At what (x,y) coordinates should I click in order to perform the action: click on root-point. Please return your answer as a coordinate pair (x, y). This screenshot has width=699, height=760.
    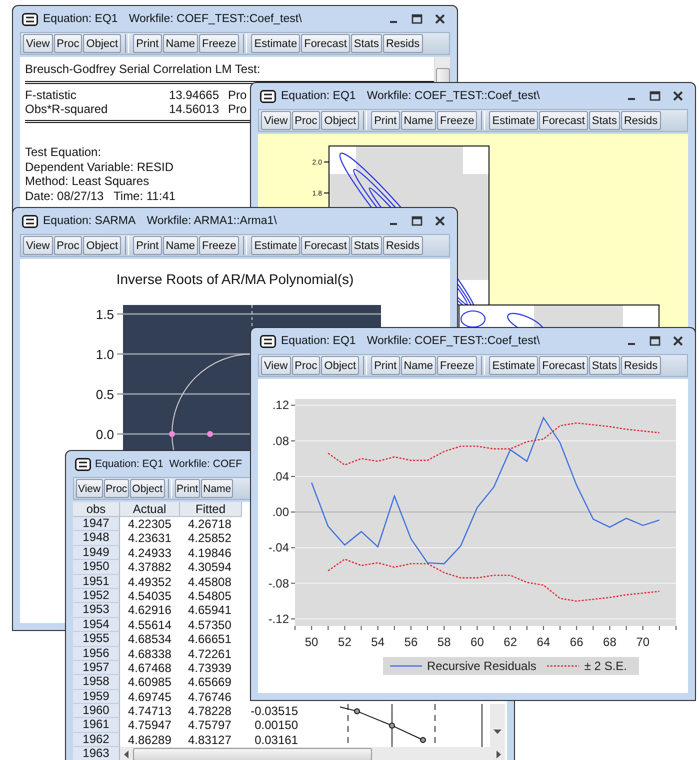
    Looking at the image, I should click on (172, 434).